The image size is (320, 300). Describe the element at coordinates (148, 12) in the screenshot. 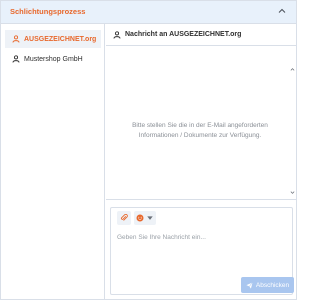

I see `panel-header: Schlichtungsprozess` at that location.